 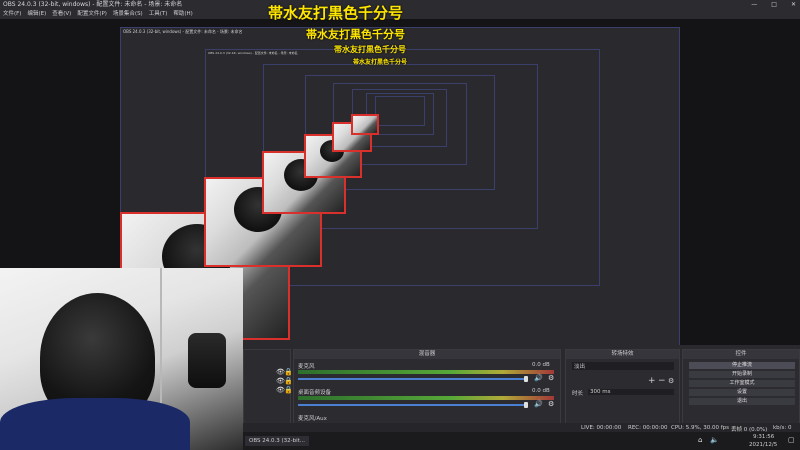 What do you see at coordinates (92, 14) in the screenshot?
I see `menu-profile: 配置文件(P)` at bounding box center [92, 14].